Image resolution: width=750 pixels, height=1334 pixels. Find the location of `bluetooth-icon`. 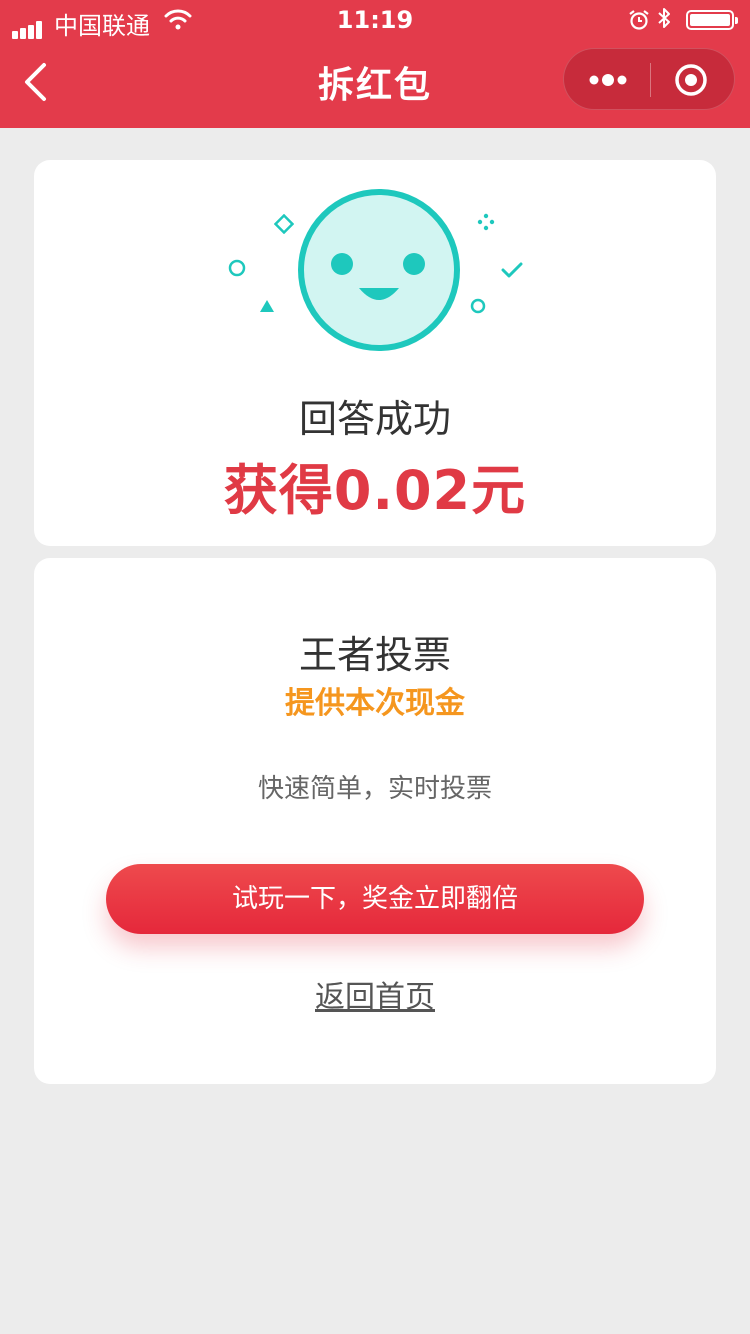

bluetooth-icon is located at coordinates (664, 21).